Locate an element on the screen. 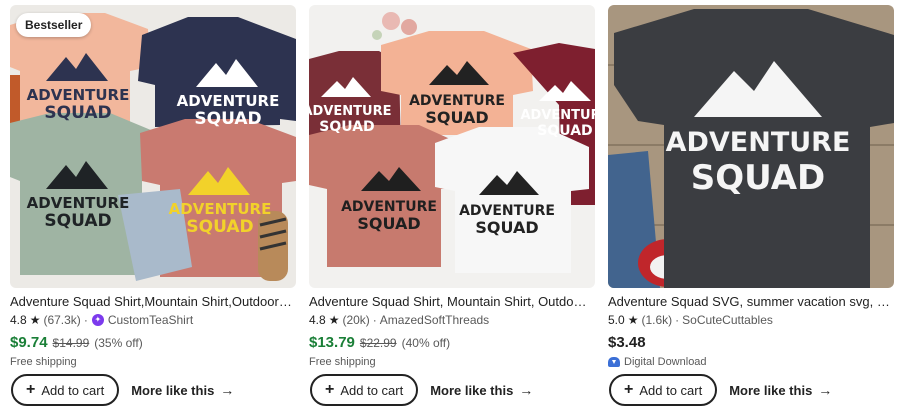 Image resolution: width=900 pixels, height=418 pixels. seller-name: AmazedSoftThreads is located at coordinates (434, 320).